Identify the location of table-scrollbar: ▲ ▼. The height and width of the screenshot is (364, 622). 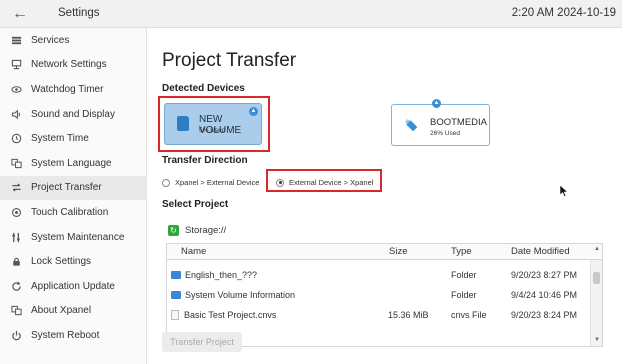
(596, 296).